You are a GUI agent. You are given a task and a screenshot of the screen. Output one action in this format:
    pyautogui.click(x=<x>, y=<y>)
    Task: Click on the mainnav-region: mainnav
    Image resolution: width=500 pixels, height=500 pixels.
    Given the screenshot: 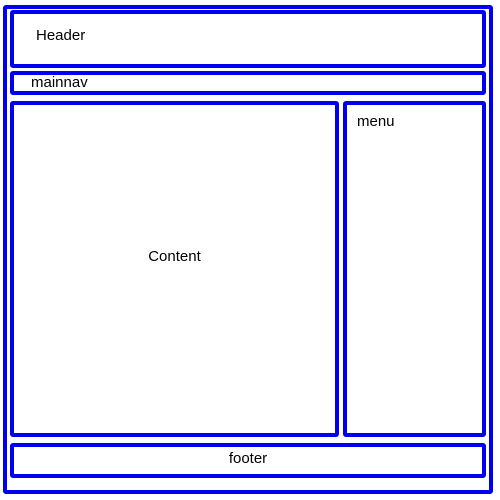 What is the action you would take?
    pyautogui.click(x=248, y=83)
    